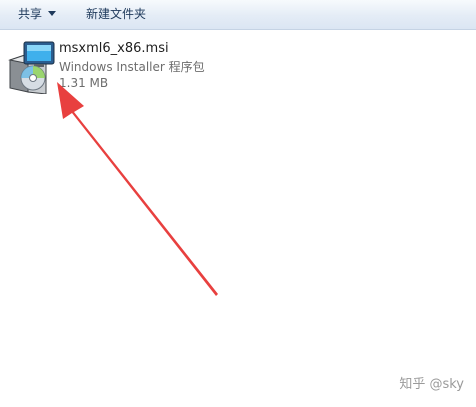 The height and width of the screenshot is (407, 476). I want to click on share-button-label: 共享, so click(30, 14).